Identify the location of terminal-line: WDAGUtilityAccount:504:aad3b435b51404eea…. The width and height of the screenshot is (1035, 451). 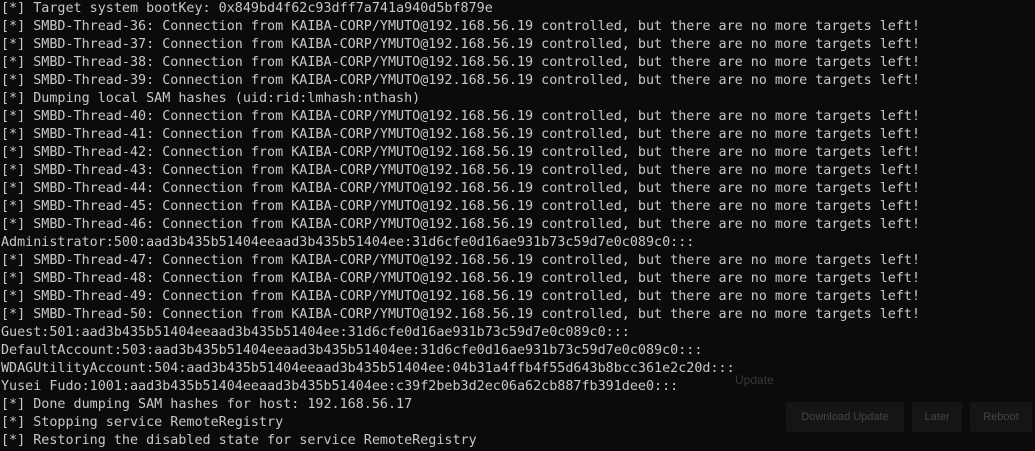
(368, 368).